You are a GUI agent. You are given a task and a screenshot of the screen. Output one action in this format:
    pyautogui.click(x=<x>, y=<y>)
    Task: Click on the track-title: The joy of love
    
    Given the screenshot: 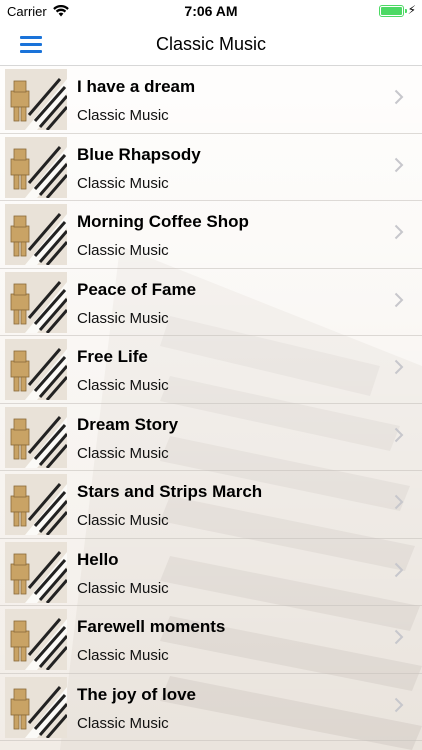 What is the action you would take?
    pyautogui.click(x=137, y=694)
    